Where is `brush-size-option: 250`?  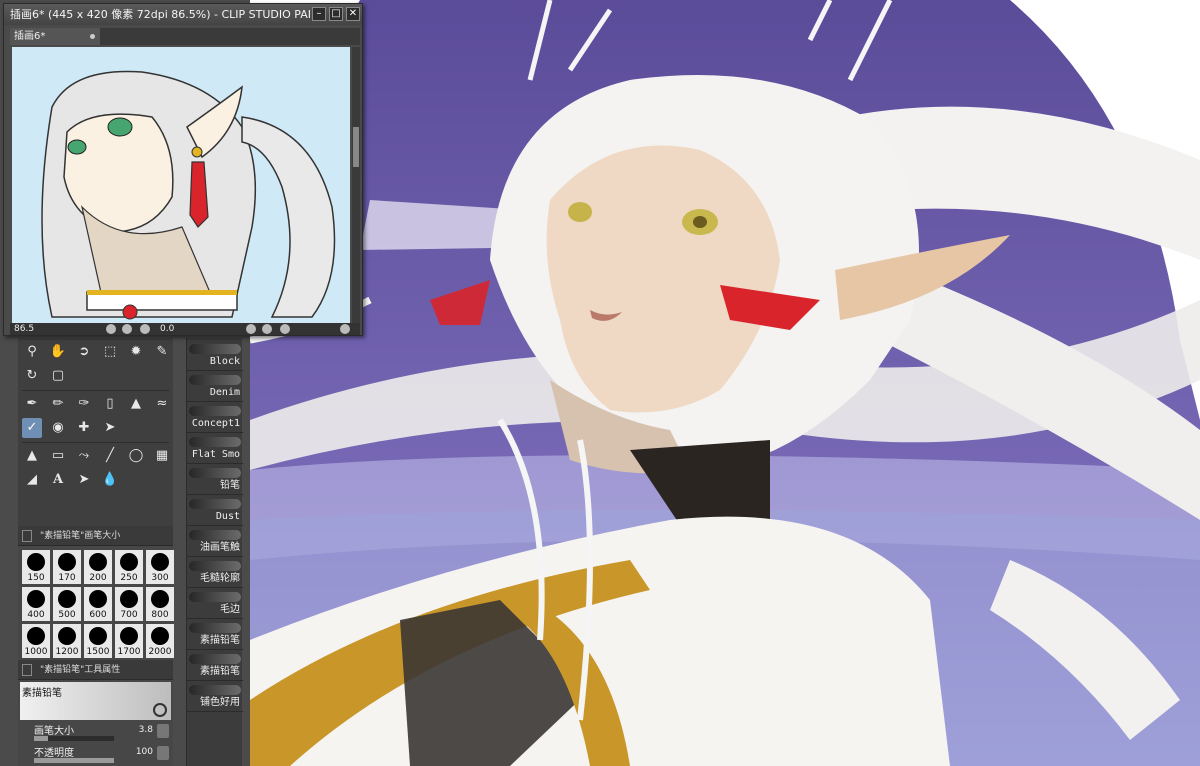 brush-size-option: 250 is located at coordinates (129, 567).